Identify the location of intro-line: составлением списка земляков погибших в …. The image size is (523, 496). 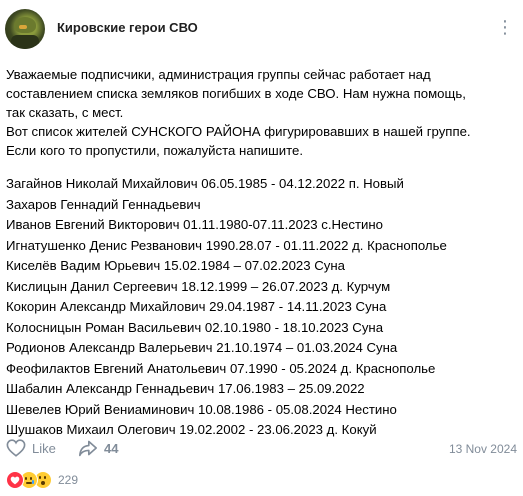
(236, 93).